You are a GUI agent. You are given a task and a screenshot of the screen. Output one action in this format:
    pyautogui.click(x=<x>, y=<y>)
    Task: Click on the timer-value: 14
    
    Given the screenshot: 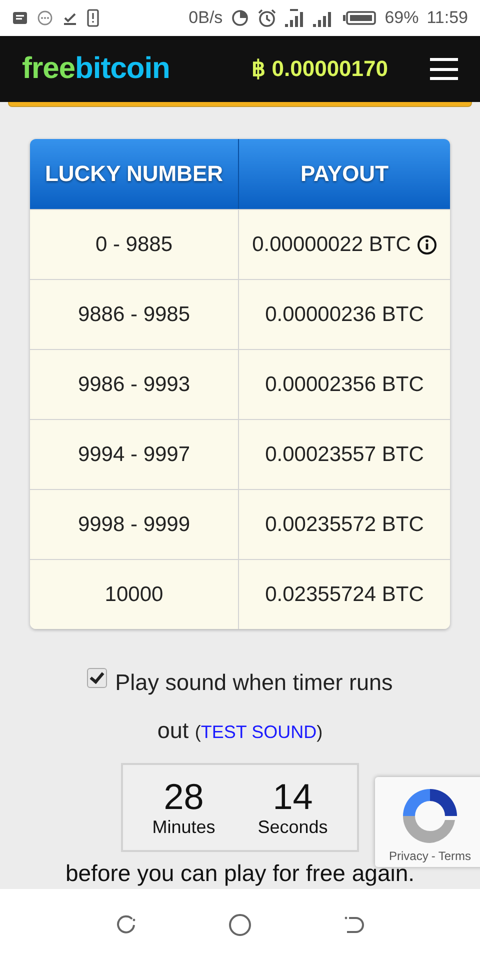 What is the action you would take?
    pyautogui.click(x=292, y=797)
    